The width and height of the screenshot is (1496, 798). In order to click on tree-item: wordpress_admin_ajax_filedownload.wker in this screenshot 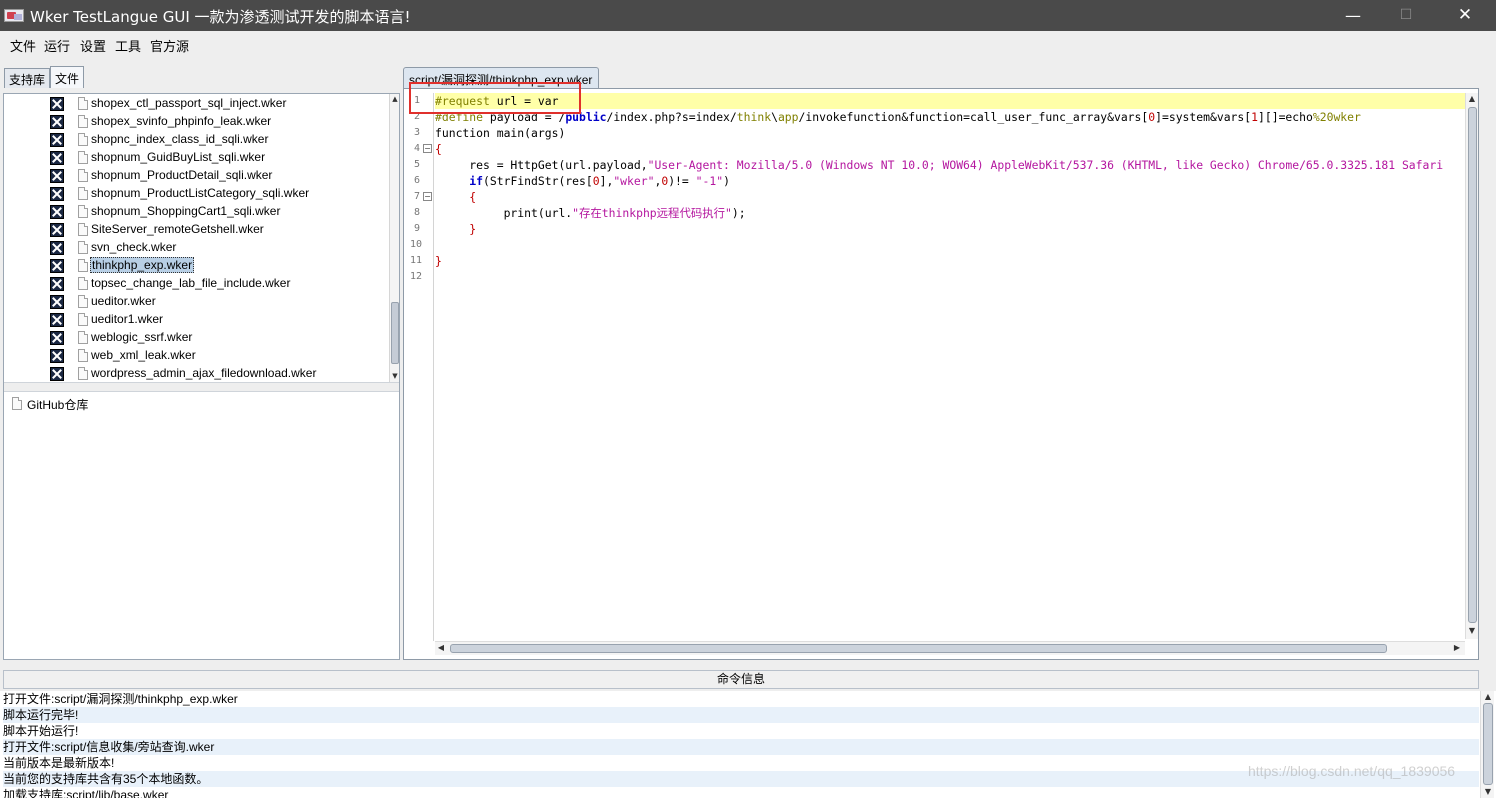, I will do `click(196, 373)`.